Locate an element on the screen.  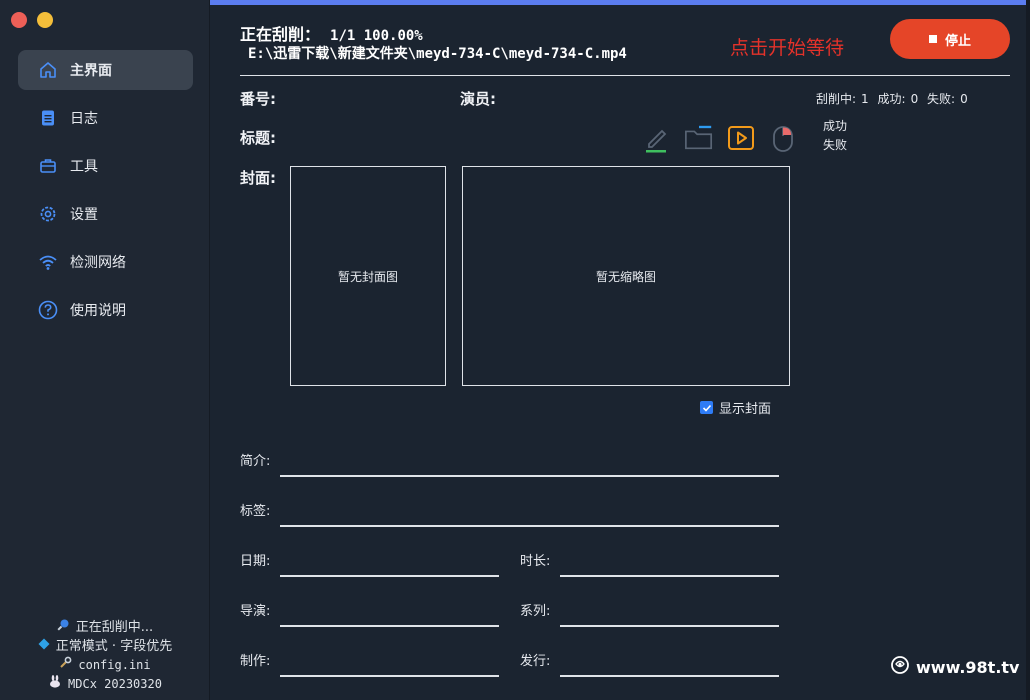
sidebar-nav: 主界面 日志 工具 设置 检测网络 使用说明 is located at coordinates (105, 194).